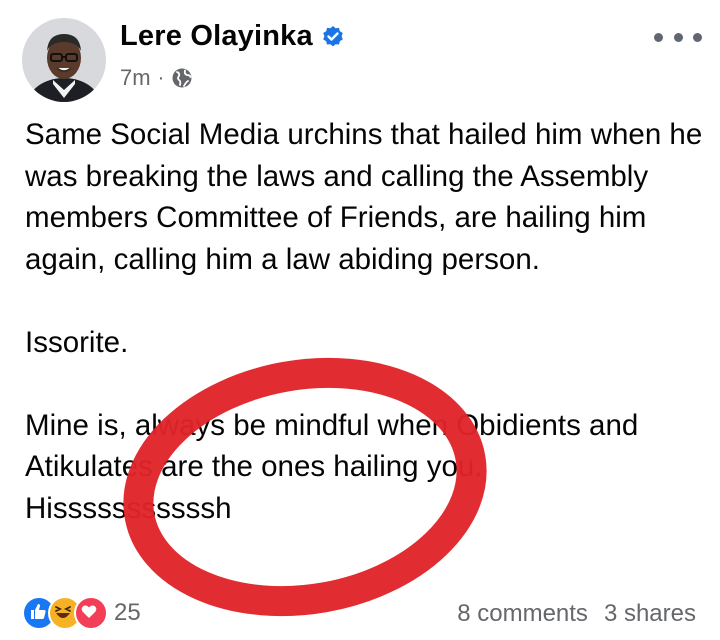 Image resolution: width=720 pixels, height=640 pixels. I want to click on post-footer: 25 8 comments 3 shares, so click(360, 615).